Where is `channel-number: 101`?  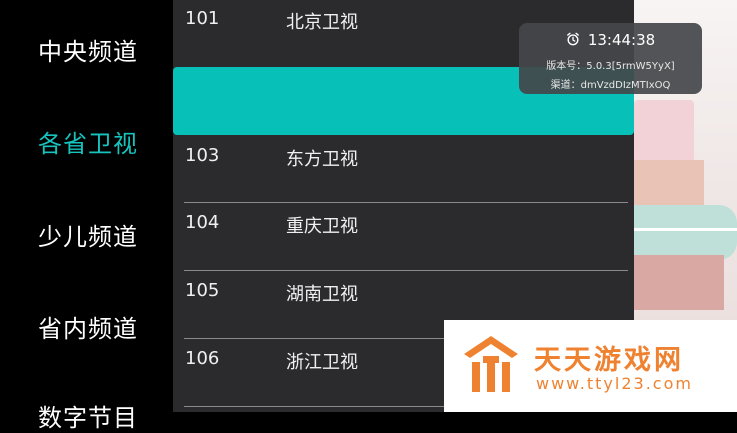
channel-number: 101 is located at coordinates (202, 18).